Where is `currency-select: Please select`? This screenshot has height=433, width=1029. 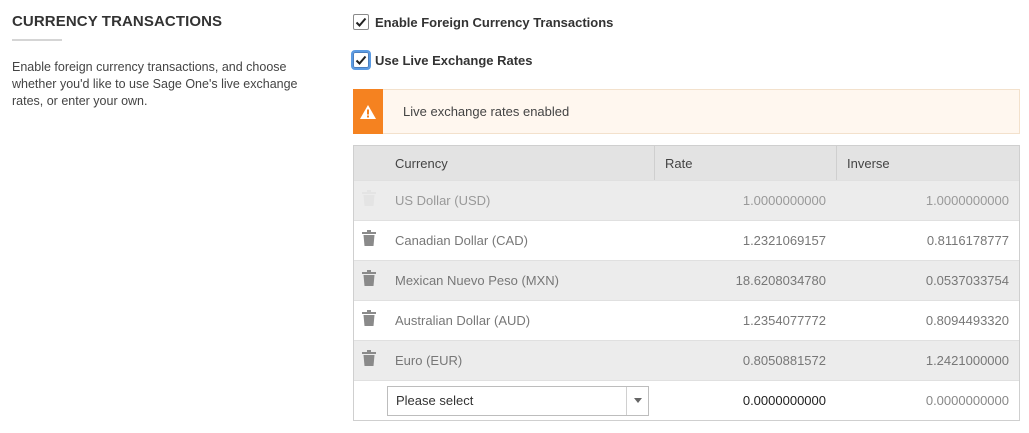 currency-select: Please select is located at coordinates (518, 400).